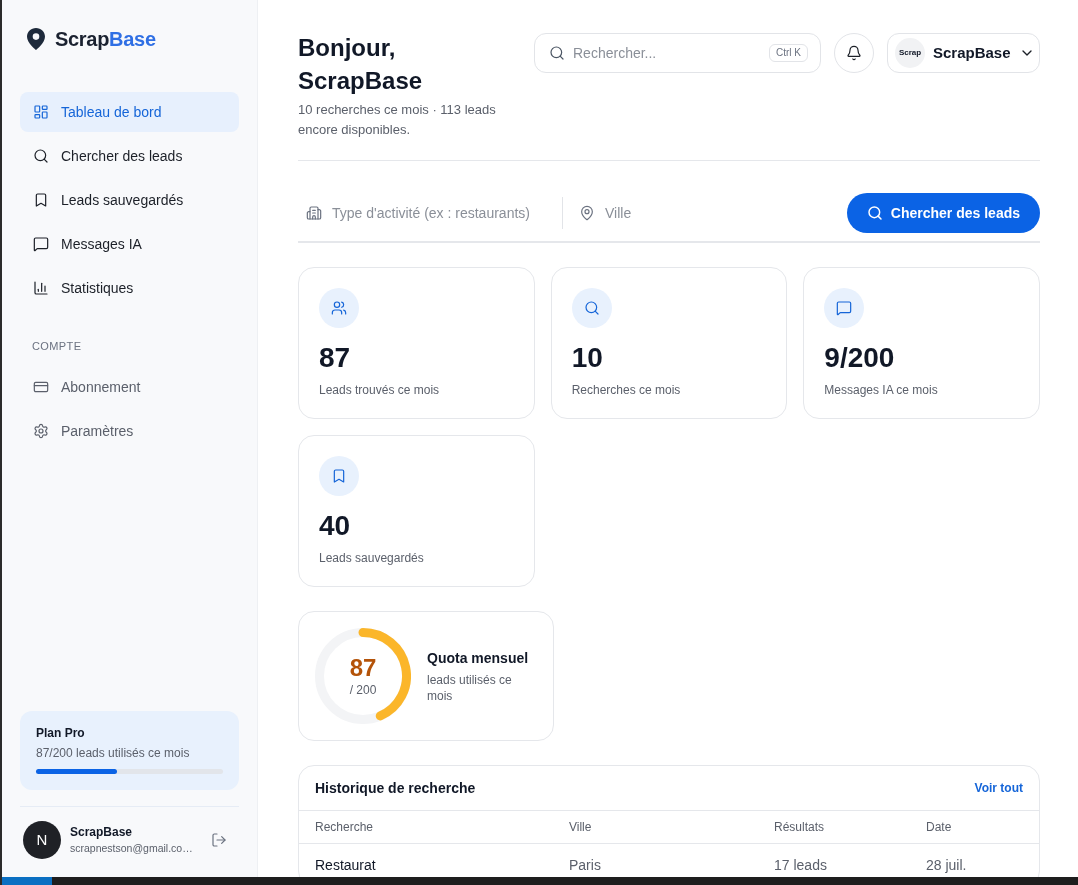 This screenshot has width=1078, height=885. What do you see at coordinates (587, 213) in the screenshot?
I see `map-pin-icon` at bounding box center [587, 213].